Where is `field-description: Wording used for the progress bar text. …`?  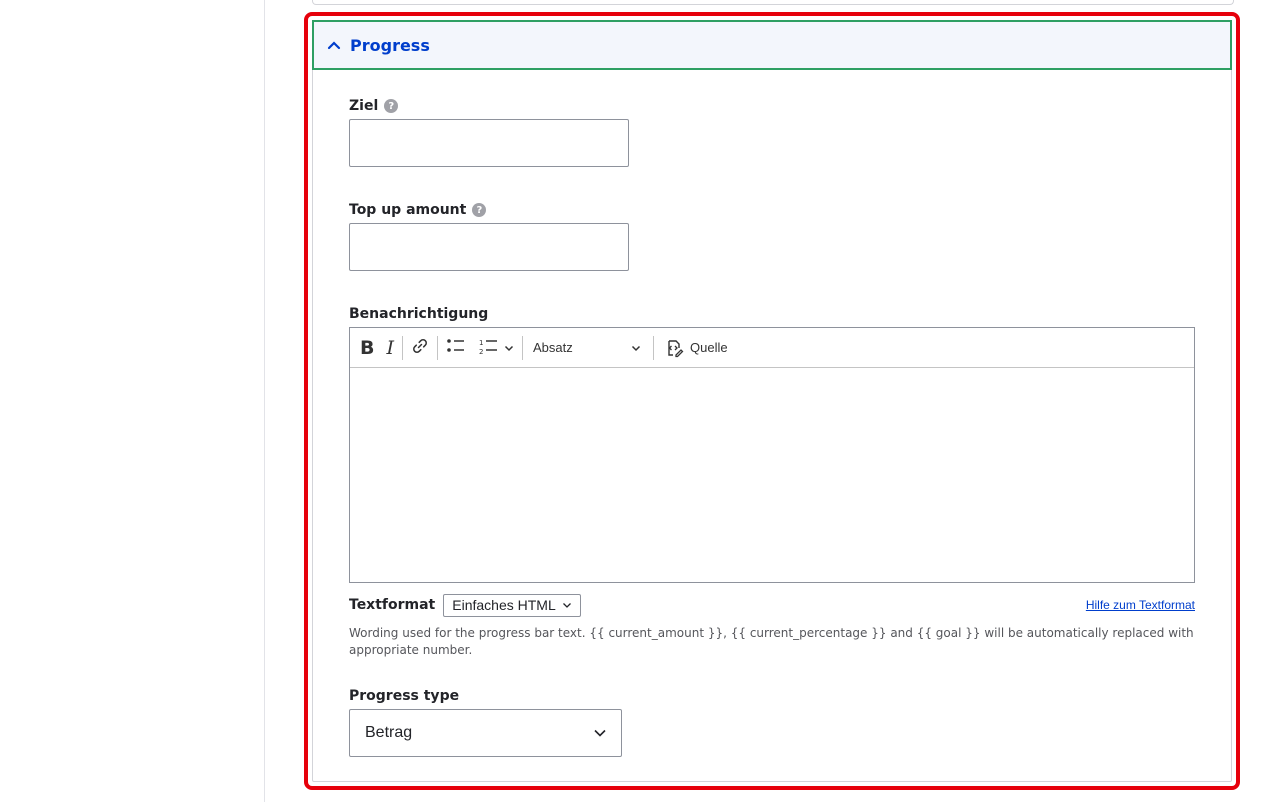
field-description: Wording used for the progress bar text. … is located at coordinates (771, 641).